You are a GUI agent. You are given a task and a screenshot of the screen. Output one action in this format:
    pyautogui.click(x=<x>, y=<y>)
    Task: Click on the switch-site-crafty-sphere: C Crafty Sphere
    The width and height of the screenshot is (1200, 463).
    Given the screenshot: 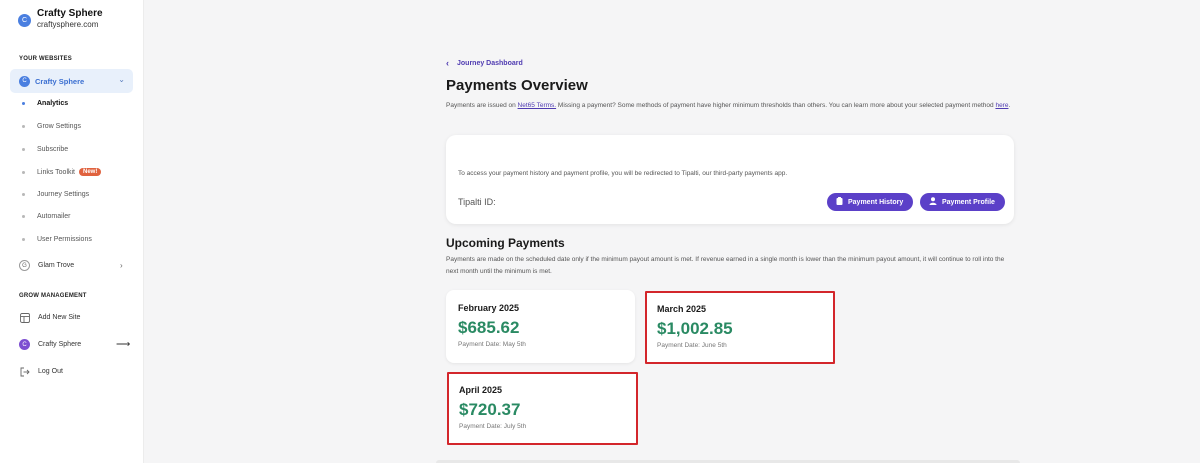 What is the action you would take?
    pyautogui.click(x=50, y=344)
    